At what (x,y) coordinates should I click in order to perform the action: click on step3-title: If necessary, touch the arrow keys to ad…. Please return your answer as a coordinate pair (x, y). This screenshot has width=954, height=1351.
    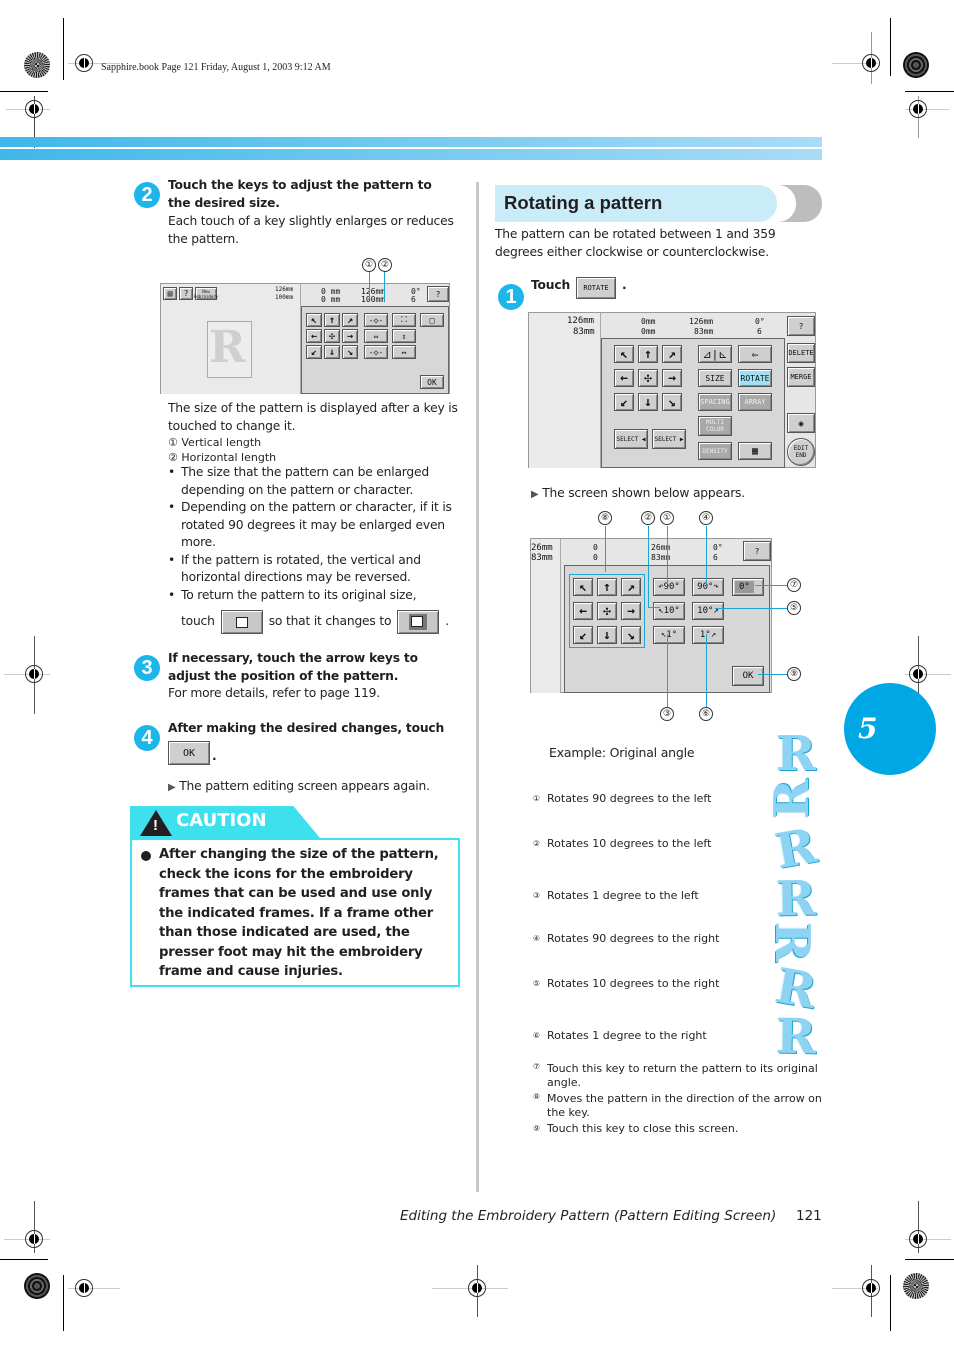
    Looking at the image, I should click on (293, 667).